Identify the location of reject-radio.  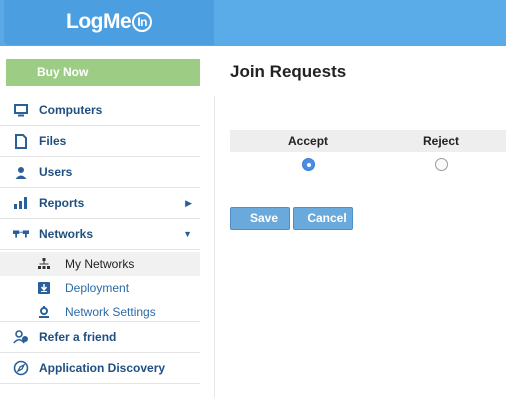
(441, 164).